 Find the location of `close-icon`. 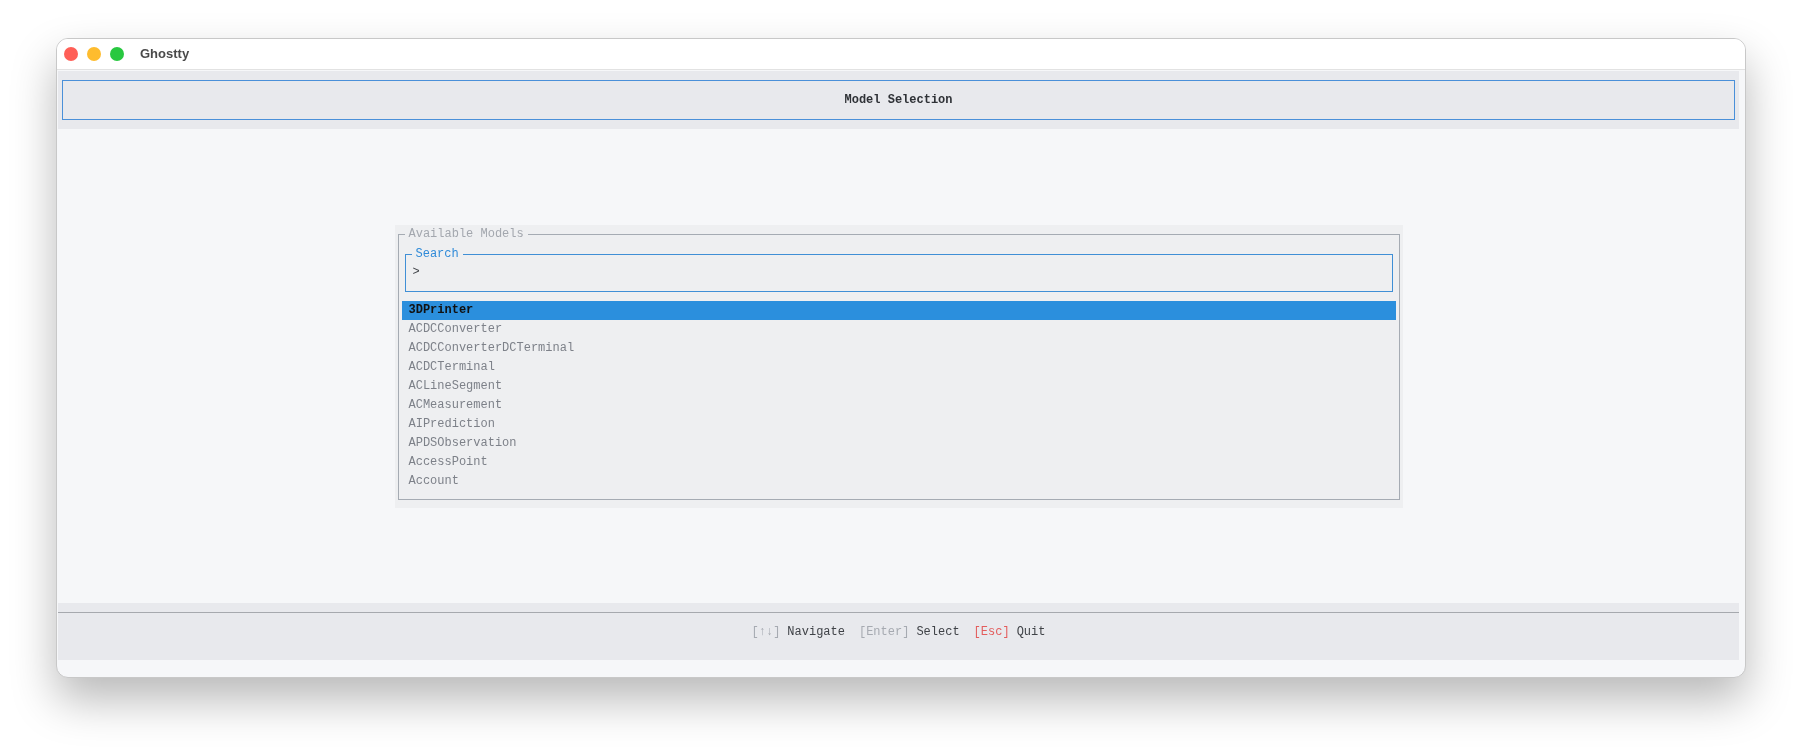

close-icon is located at coordinates (71, 54).